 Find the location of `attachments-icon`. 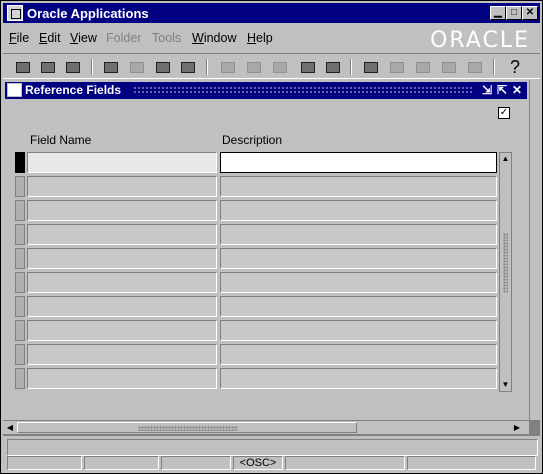

attachments-icon is located at coordinates (449, 67).